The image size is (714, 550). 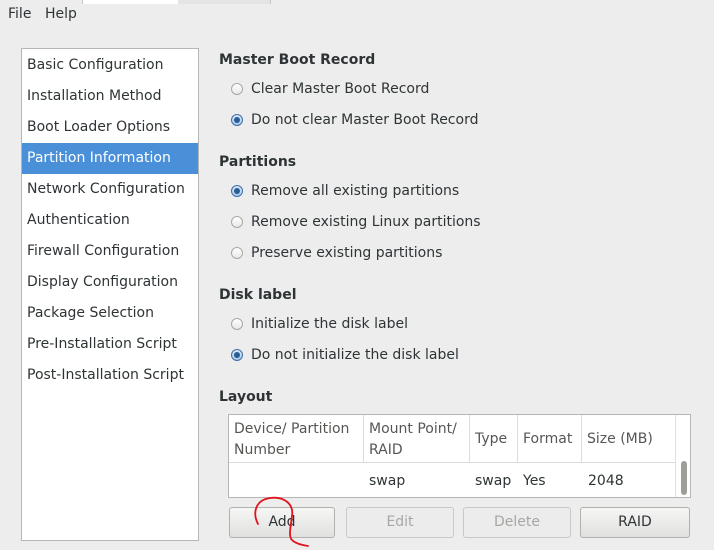 I want to click on raid-button: RAID, so click(x=635, y=522).